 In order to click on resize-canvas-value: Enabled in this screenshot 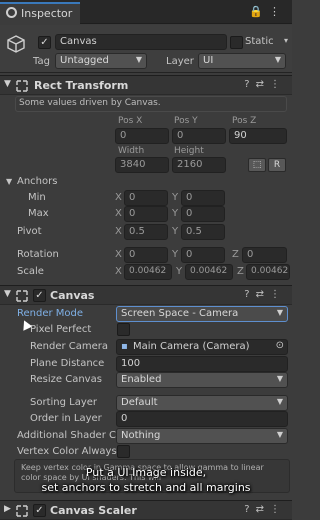, I will do `click(141, 379)`.